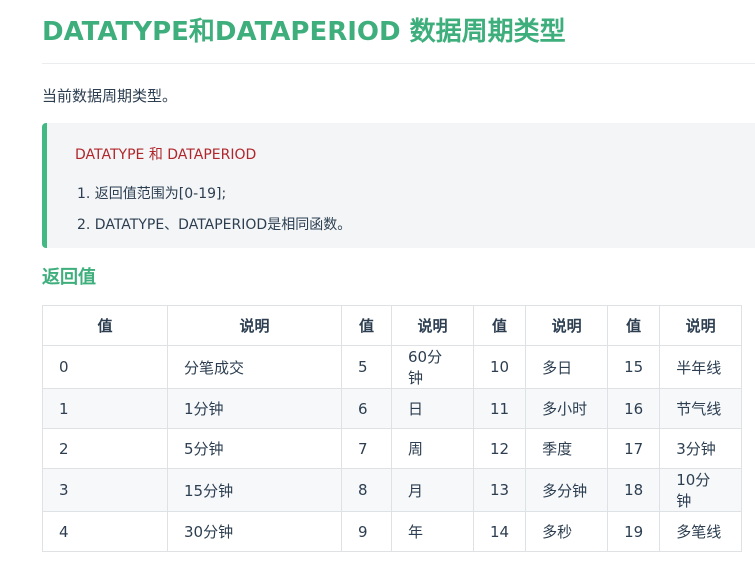  I want to click on table-row: 1 1分钟 6 日 11 多小时 16 节气线, so click(392, 408).